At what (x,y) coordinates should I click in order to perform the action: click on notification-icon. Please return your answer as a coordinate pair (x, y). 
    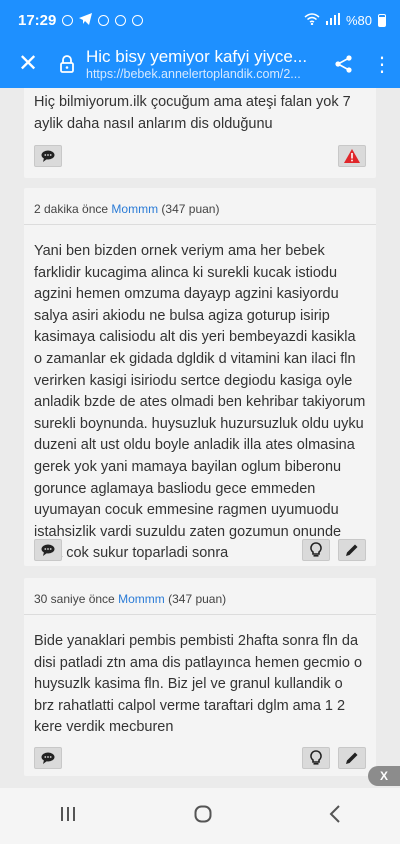
    Looking at the image, I should click on (104, 20).